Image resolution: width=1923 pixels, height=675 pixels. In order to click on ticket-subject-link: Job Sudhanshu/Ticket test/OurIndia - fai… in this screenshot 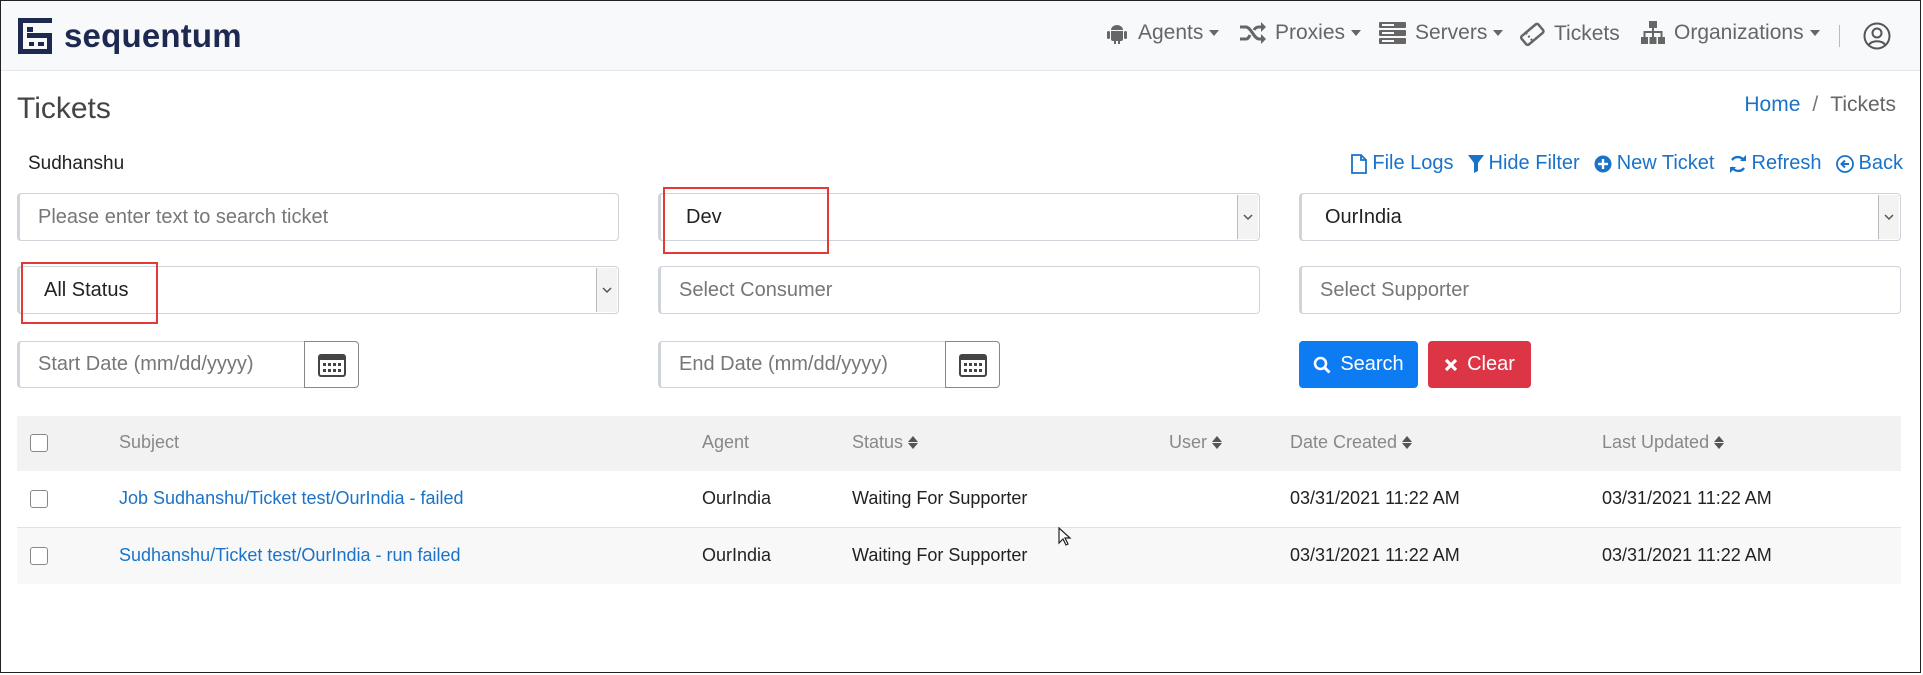, I will do `click(291, 498)`.